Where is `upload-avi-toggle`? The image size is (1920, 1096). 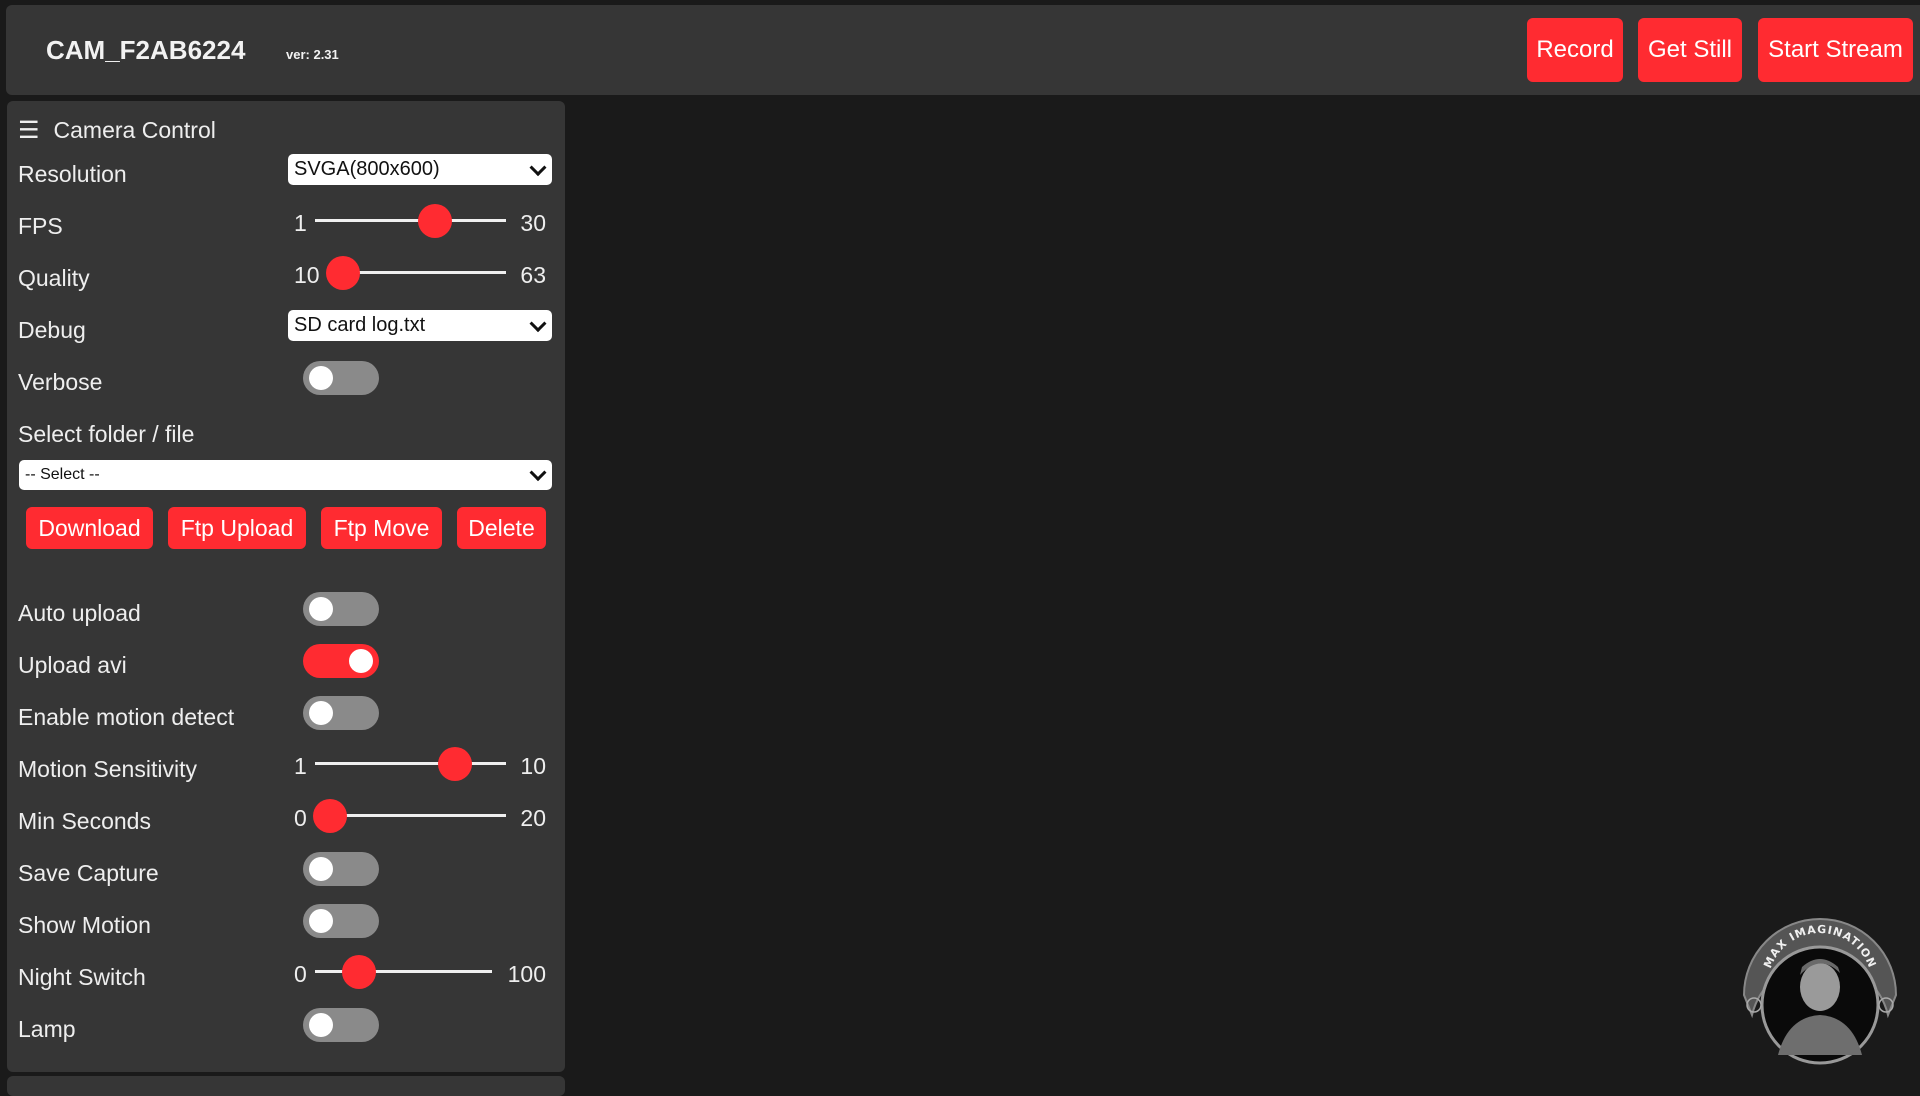
upload-avi-toggle is located at coordinates (341, 661).